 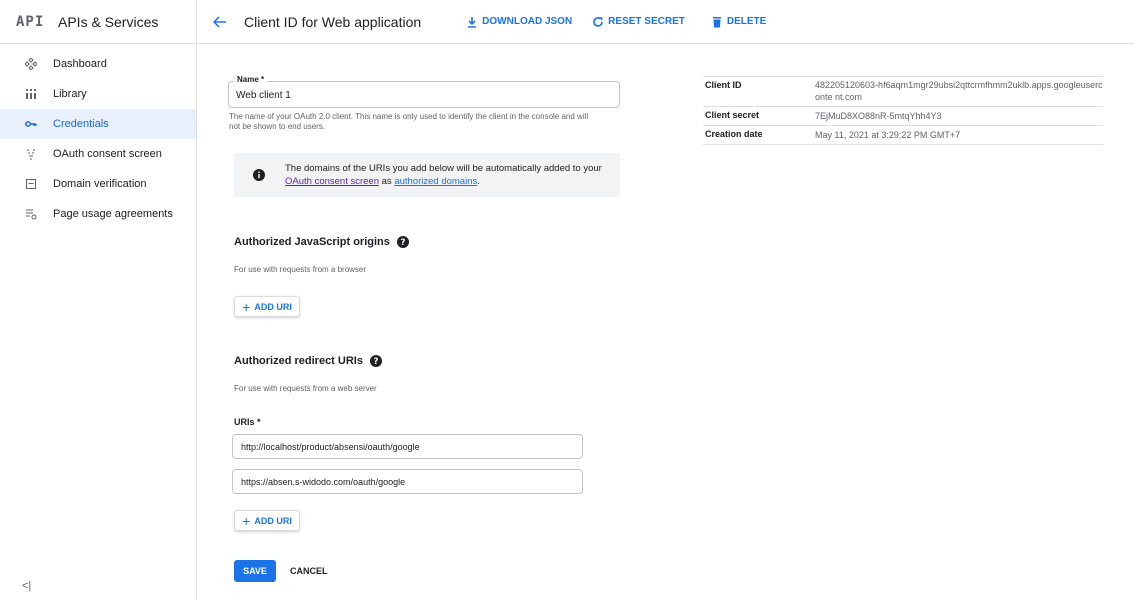 I want to click on client-secret-value: 7EjMuD8XO88nR-5mtqYhh4Y3, so click(x=878, y=116).